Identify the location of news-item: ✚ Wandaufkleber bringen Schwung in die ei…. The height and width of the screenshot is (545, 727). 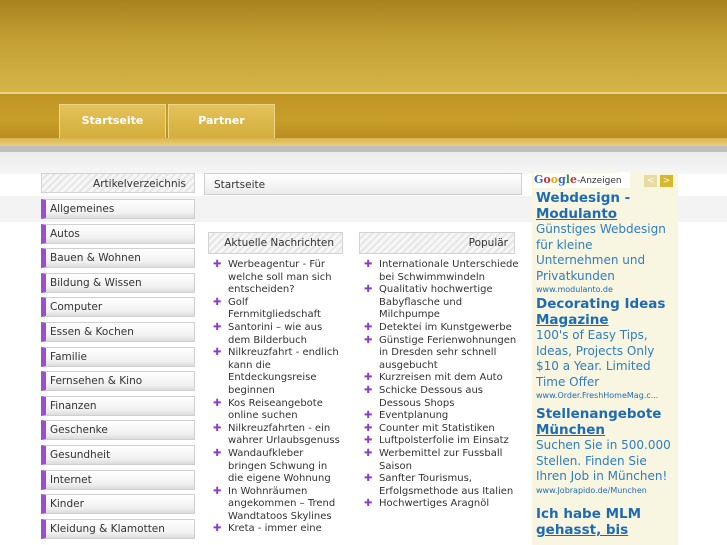
(276, 467).